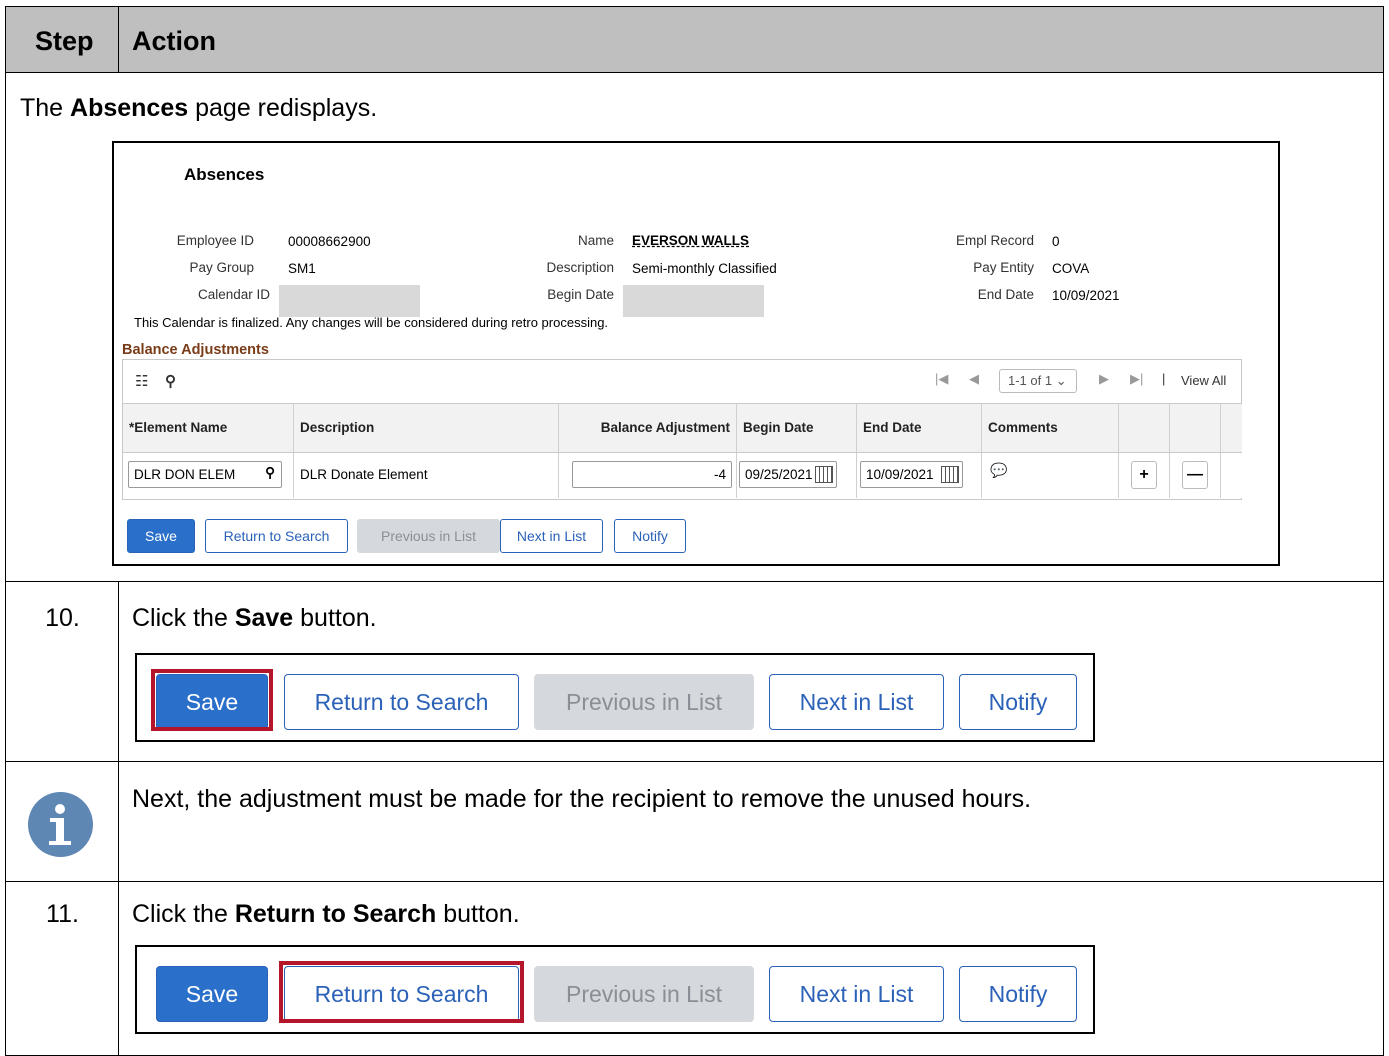 Image resolution: width=1389 pixels, height=1056 pixels. What do you see at coordinates (1071, 268) in the screenshot?
I see `pay-entity-value: COVA` at bounding box center [1071, 268].